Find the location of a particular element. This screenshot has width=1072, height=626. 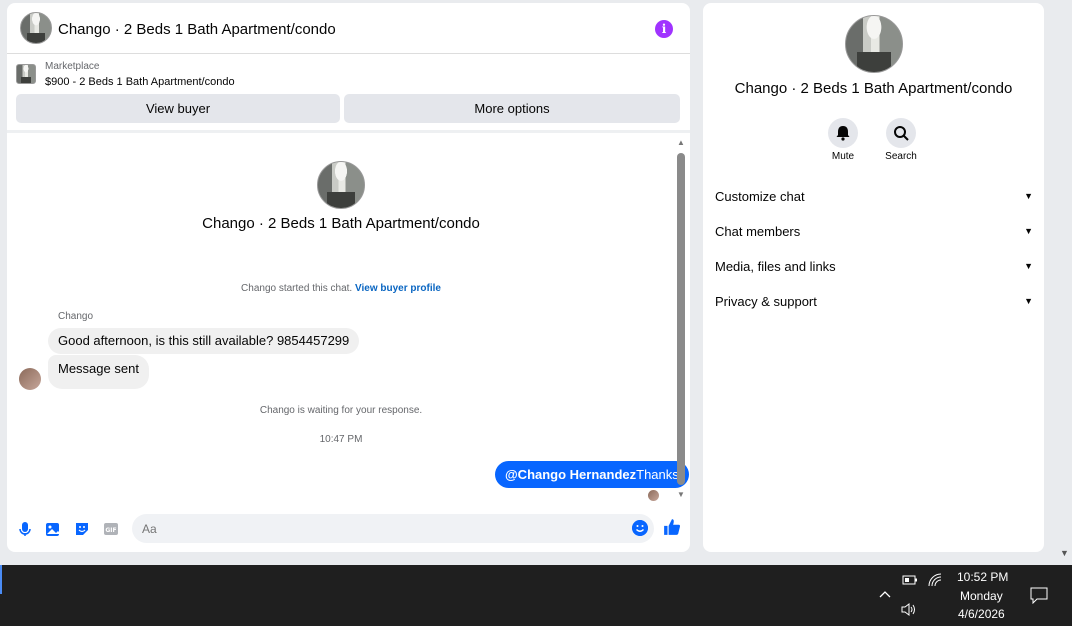

outgoing-message: @Chango HernandezThanks is located at coordinates (592, 474).